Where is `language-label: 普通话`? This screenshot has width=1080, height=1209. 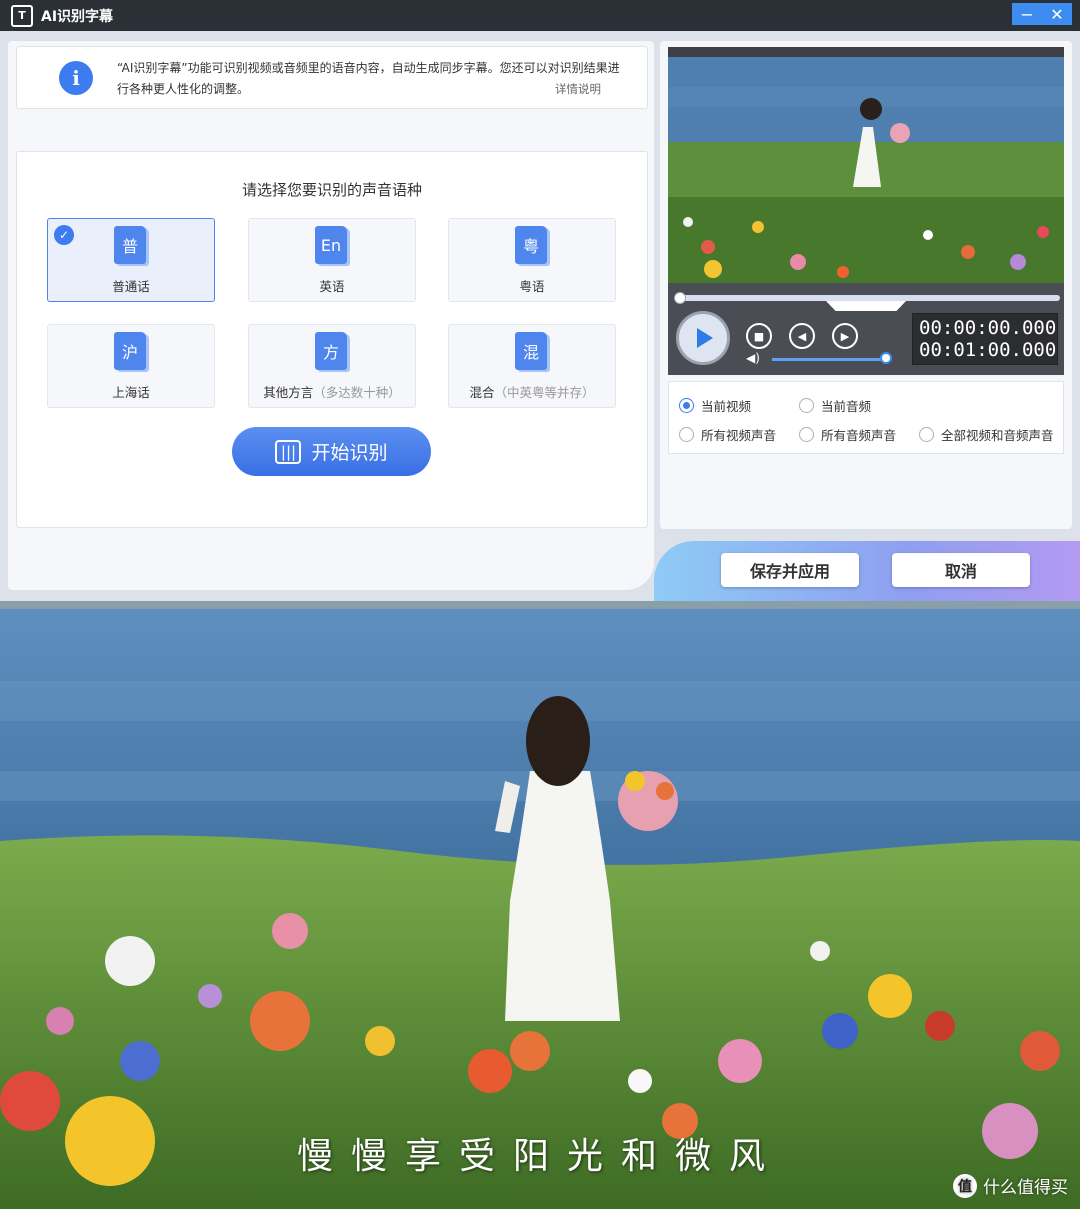 language-label: 普通话 is located at coordinates (131, 286).